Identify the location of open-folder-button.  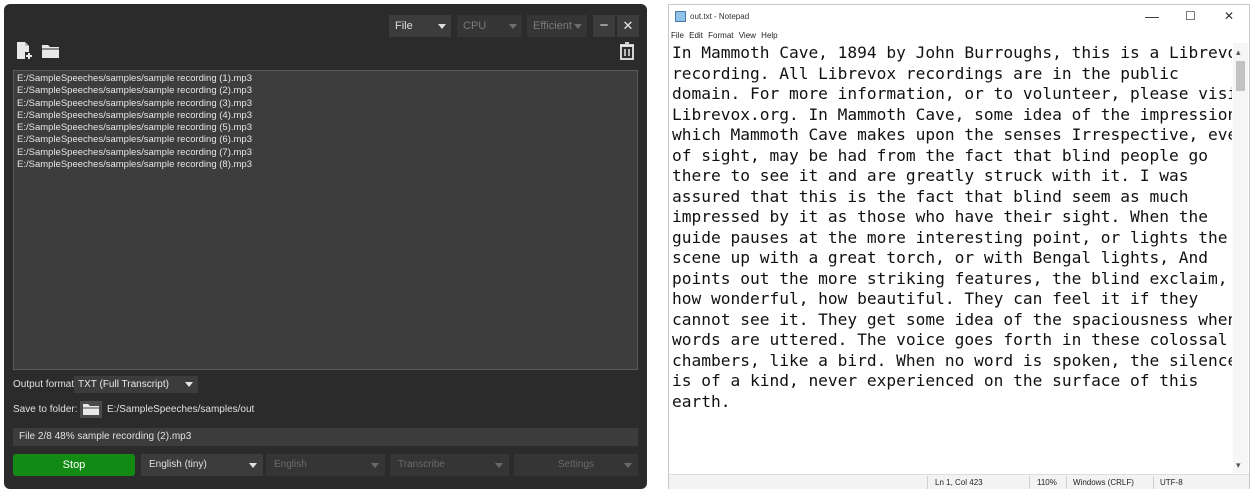
(51, 51).